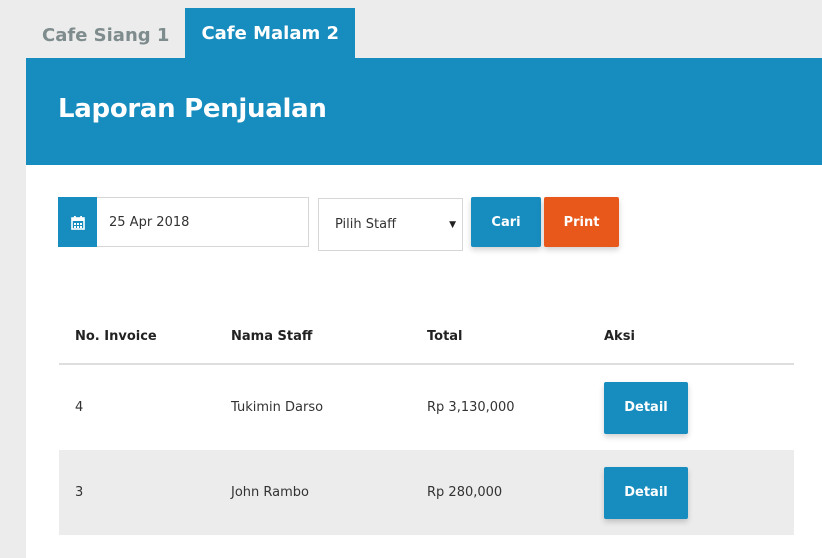  I want to click on invoice-cell: 3, so click(79, 492).